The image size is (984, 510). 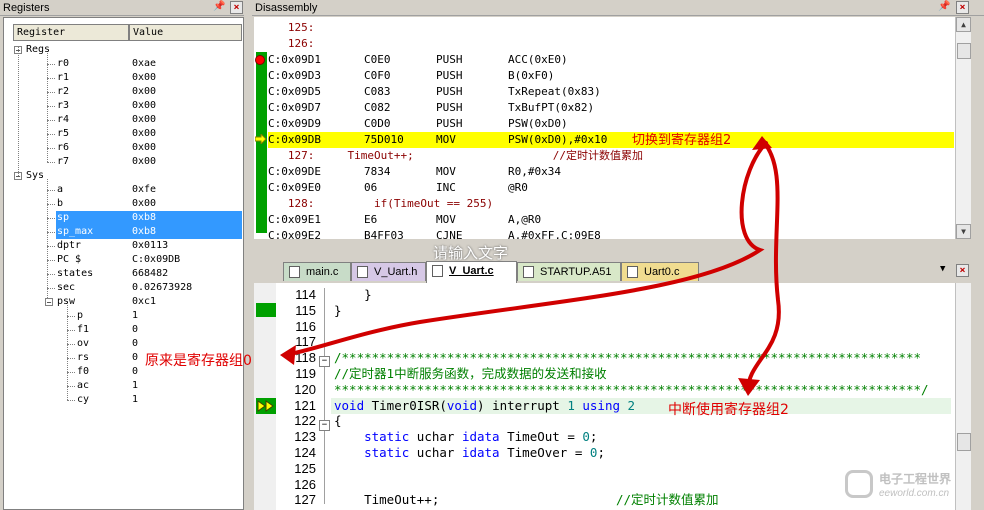 What do you see at coordinates (914, 493) in the screenshot?
I see `eeworld-logo-en: eeworld.com.cn` at bounding box center [914, 493].